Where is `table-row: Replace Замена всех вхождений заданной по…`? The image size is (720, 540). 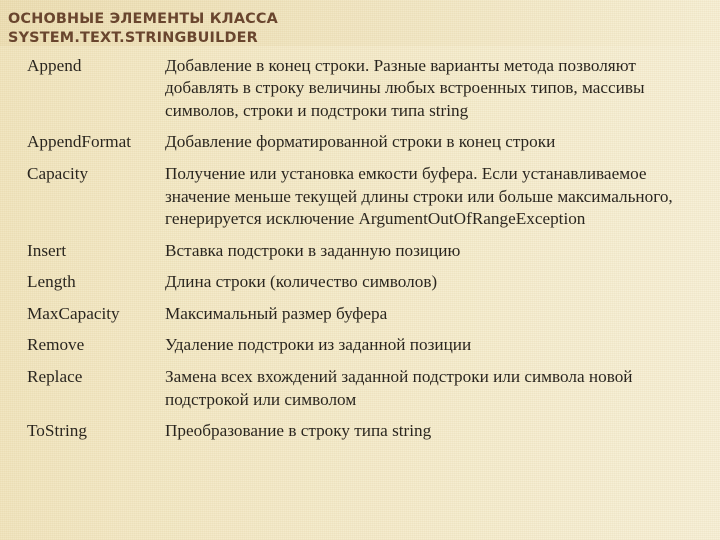 table-row: Replace Замена всех вхождений заданной по… is located at coordinates (360, 388).